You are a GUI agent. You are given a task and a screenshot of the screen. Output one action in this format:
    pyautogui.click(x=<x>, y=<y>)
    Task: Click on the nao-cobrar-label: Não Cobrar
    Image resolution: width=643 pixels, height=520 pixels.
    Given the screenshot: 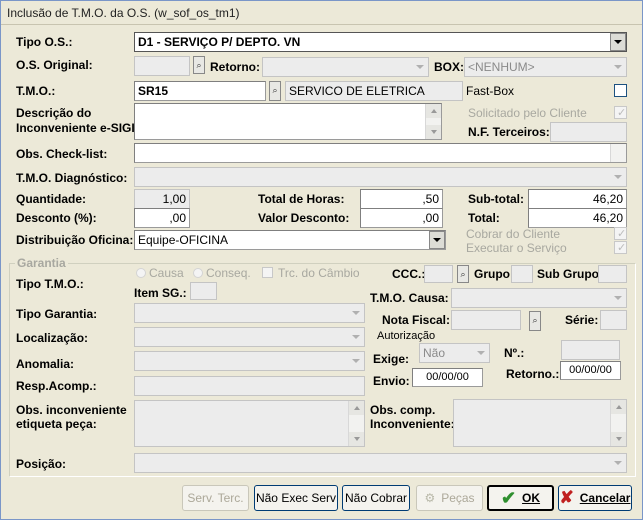 What is the action you would take?
    pyautogui.click(x=376, y=498)
    